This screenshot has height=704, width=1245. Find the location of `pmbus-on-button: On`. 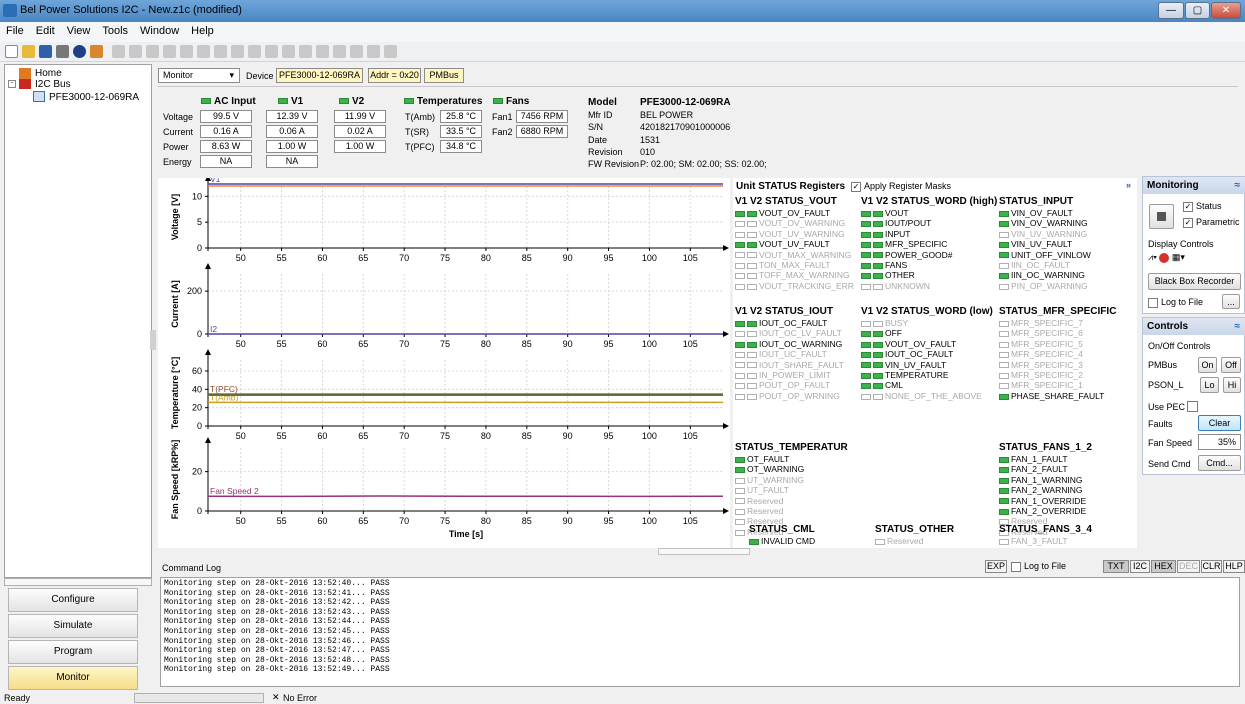

pmbus-on-button: On is located at coordinates (1207, 365).